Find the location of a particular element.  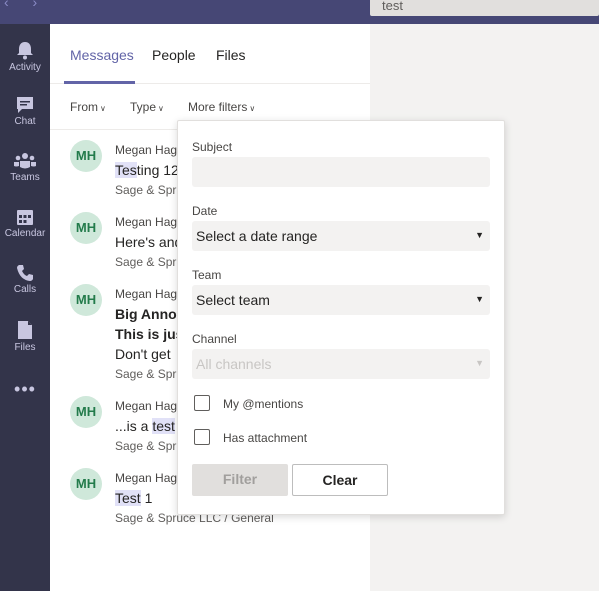

team-select: Select team ▼ is located at coordinates (341, 300).